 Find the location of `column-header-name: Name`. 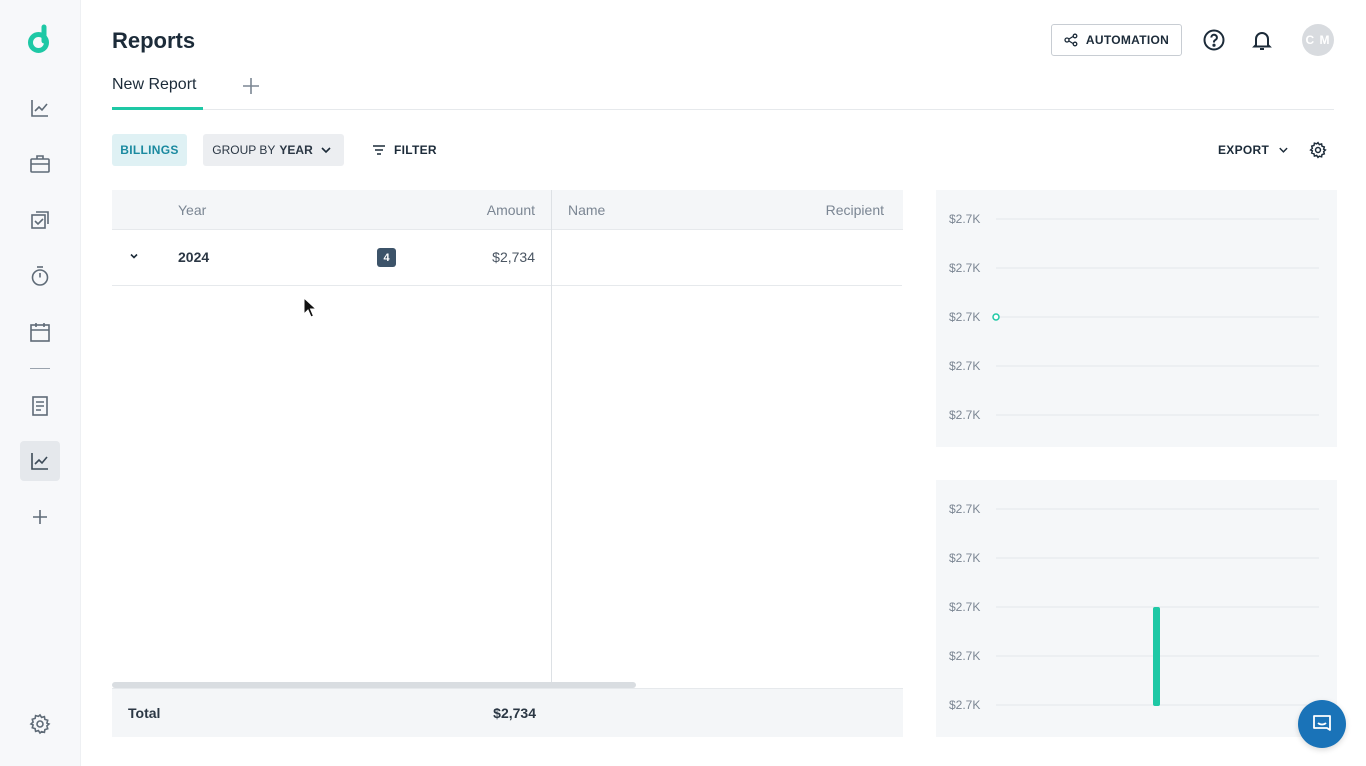

column-header-name: Name is located at coordinates (586, 210).